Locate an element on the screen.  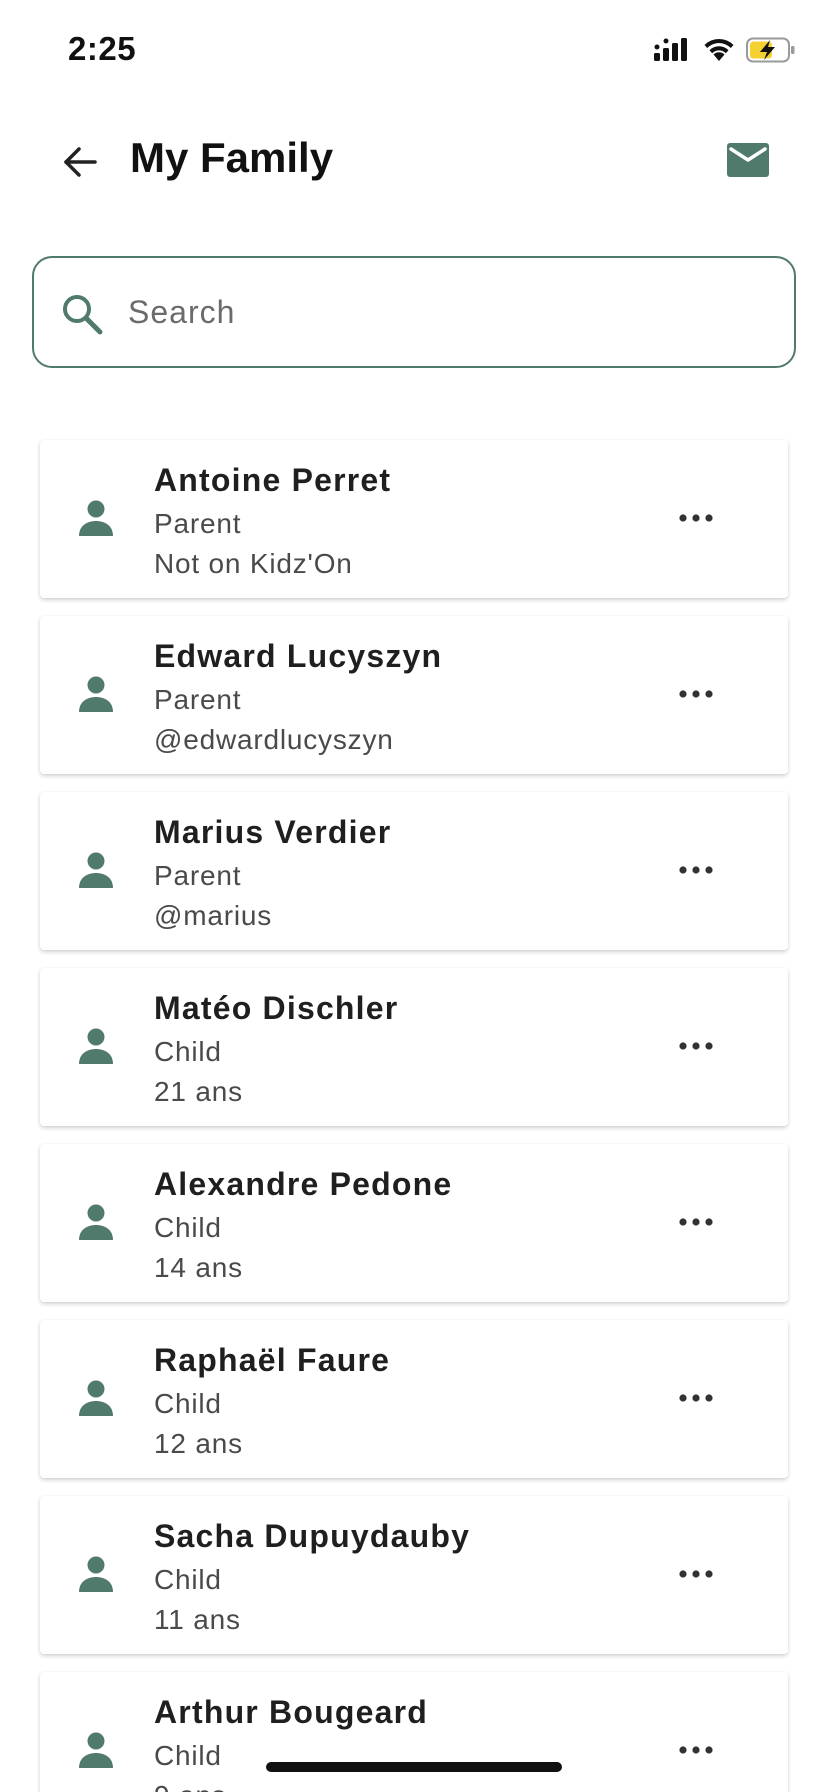
envelope-icon is located at coordinates (748, 160).